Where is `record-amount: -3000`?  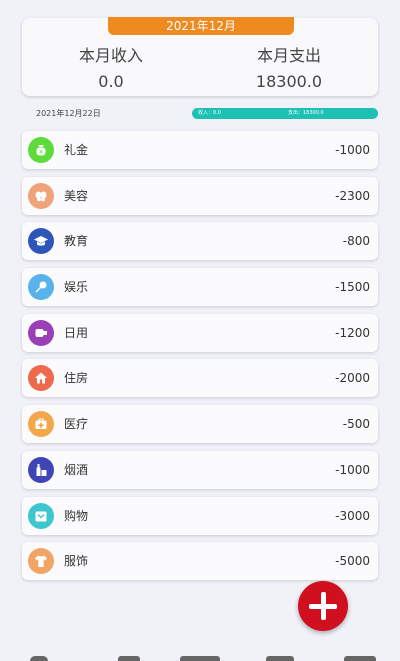 record-amount: -3000 is located at coordinates (352, 515).